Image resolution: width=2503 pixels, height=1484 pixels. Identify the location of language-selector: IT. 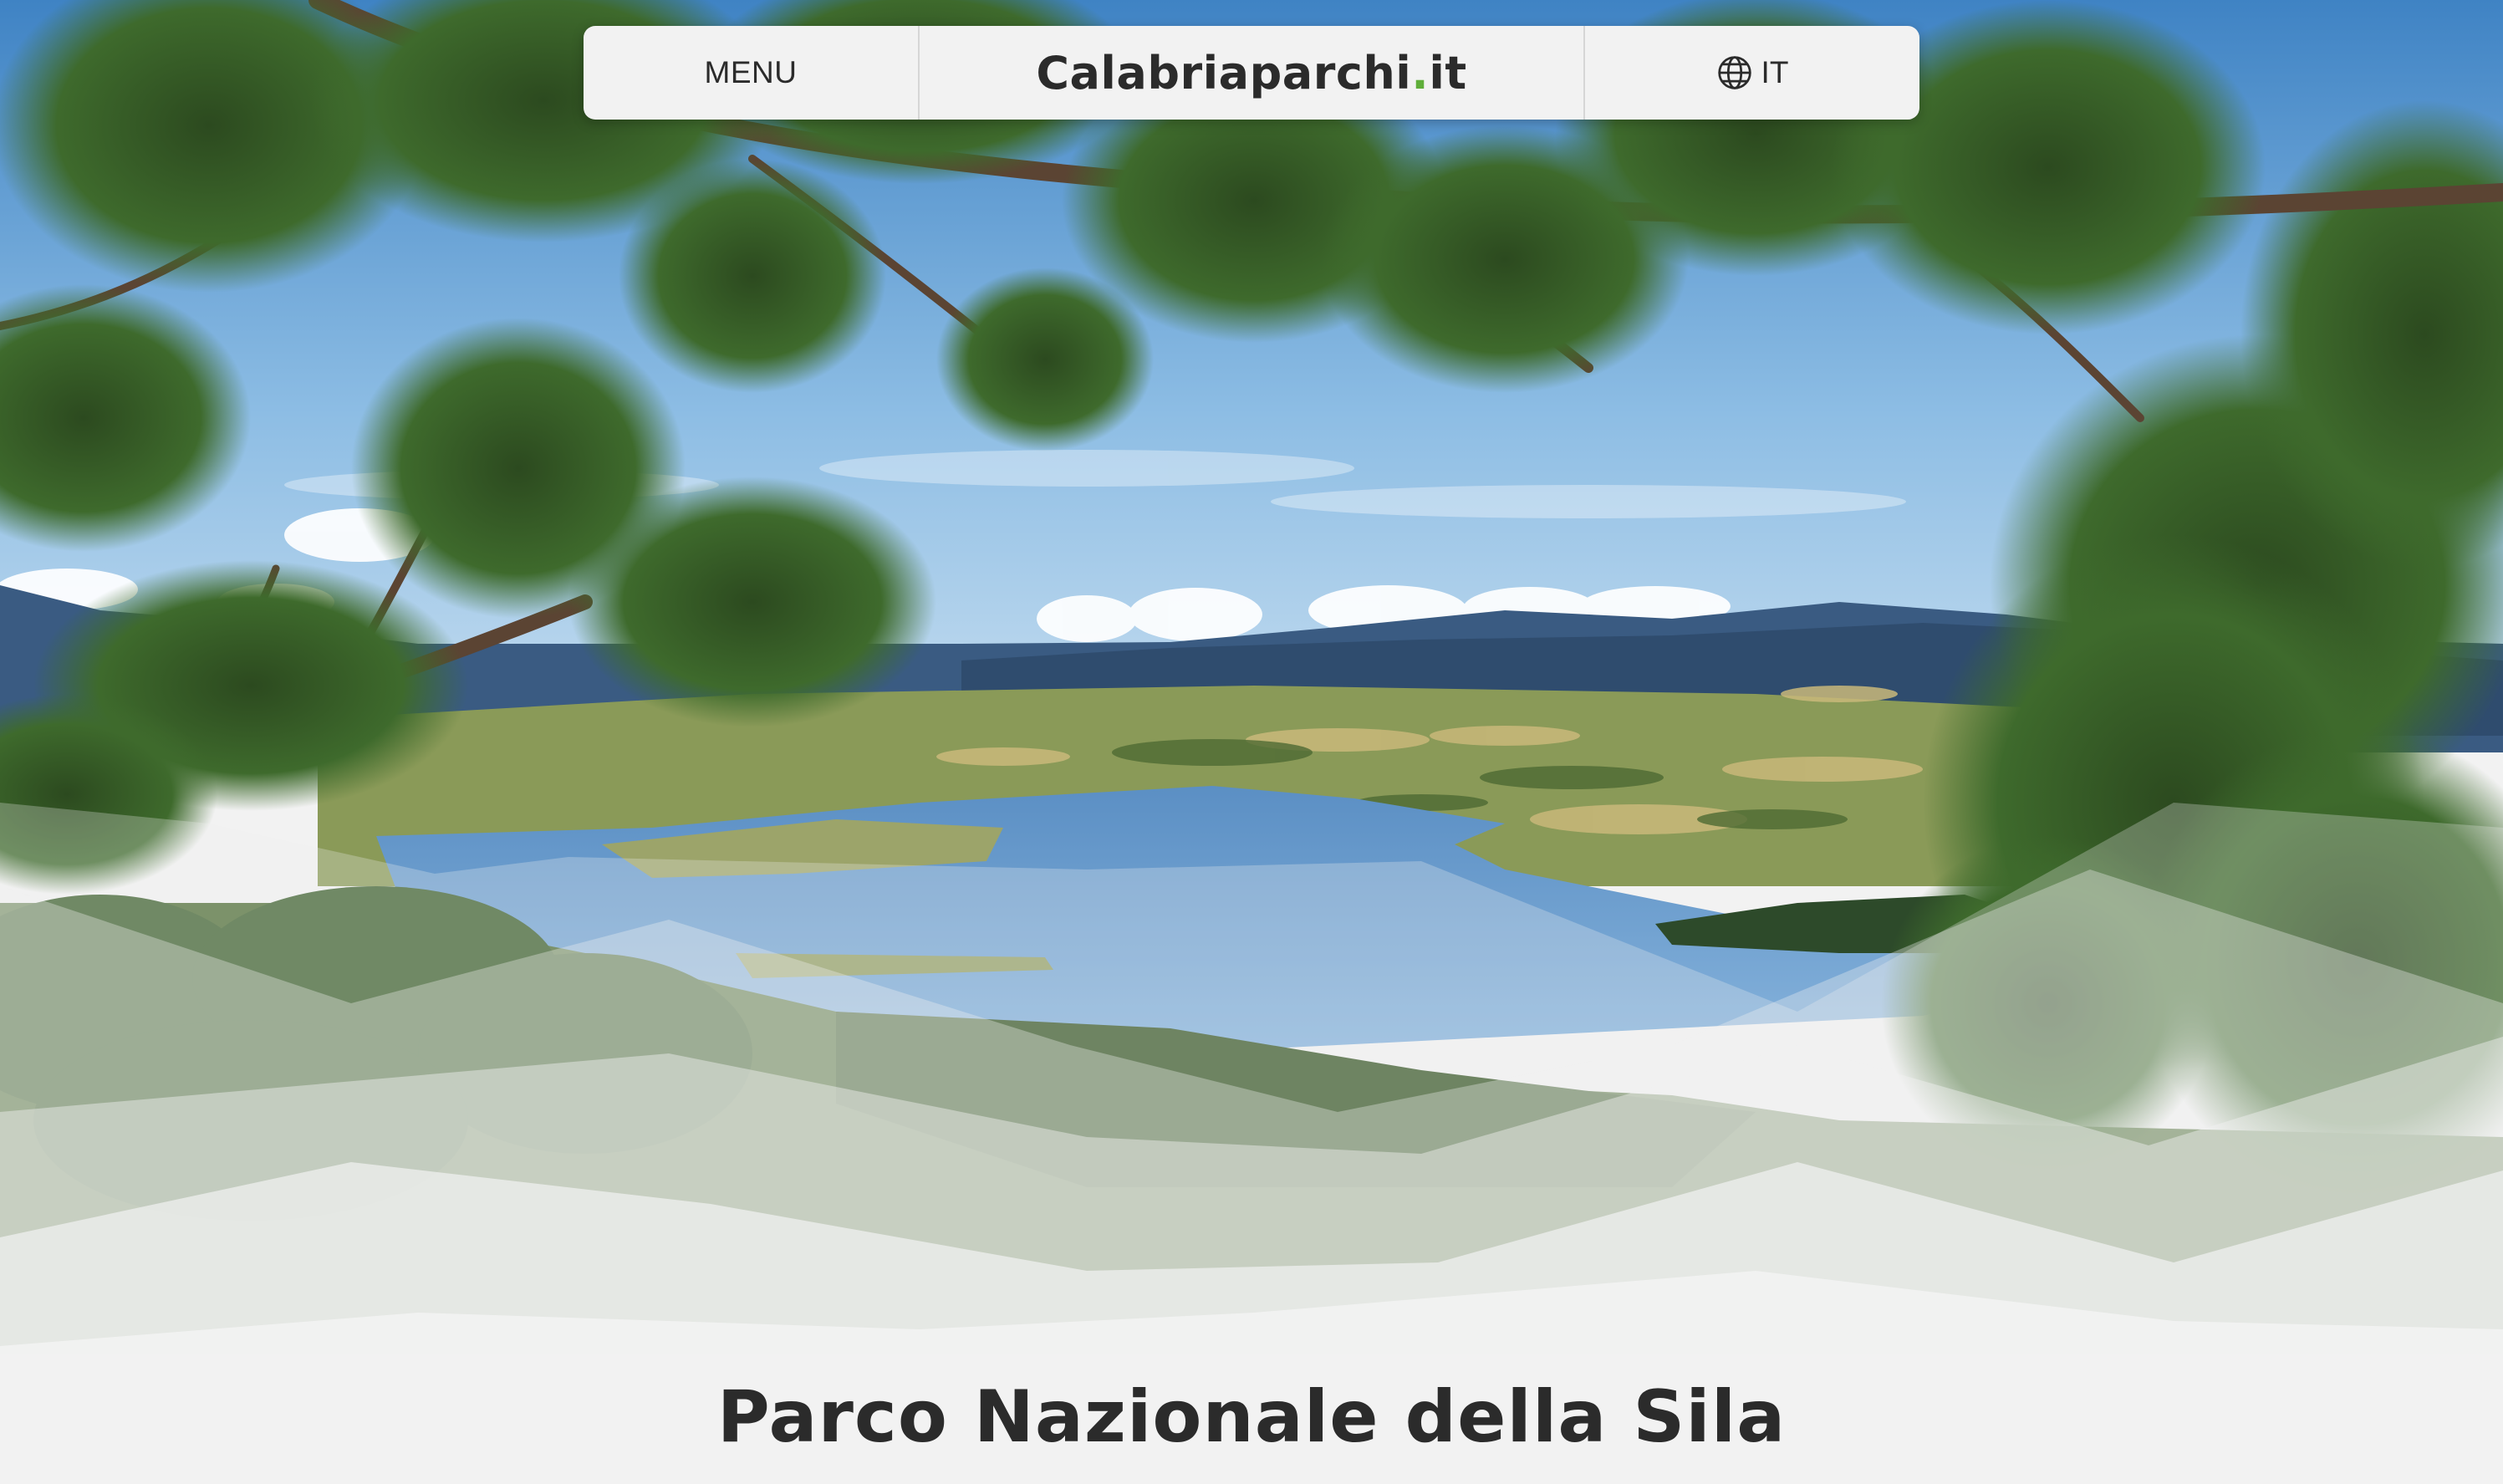
(1752, 73).